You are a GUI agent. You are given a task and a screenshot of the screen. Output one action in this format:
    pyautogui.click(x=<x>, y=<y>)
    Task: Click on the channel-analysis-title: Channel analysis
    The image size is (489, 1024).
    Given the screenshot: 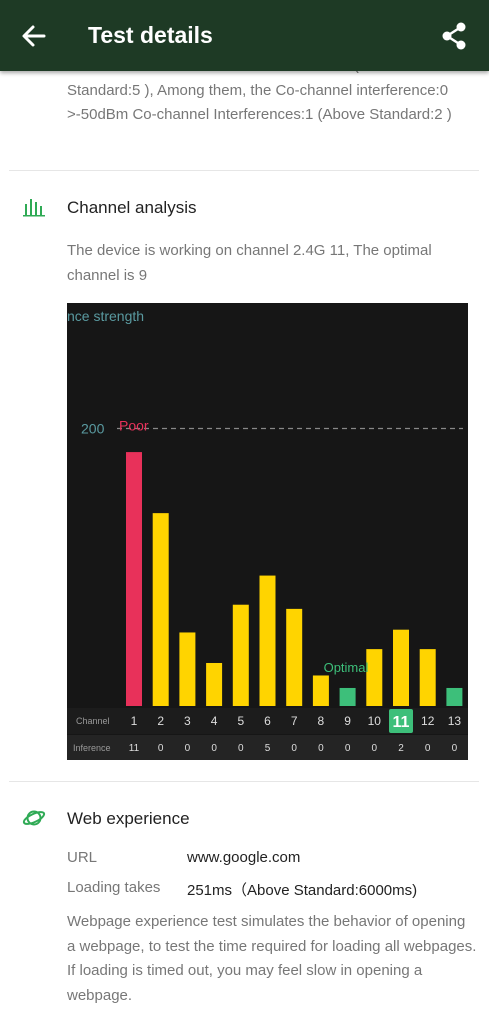 What is the action you would take?
    pyautogui.click(x=132, y=207)
    